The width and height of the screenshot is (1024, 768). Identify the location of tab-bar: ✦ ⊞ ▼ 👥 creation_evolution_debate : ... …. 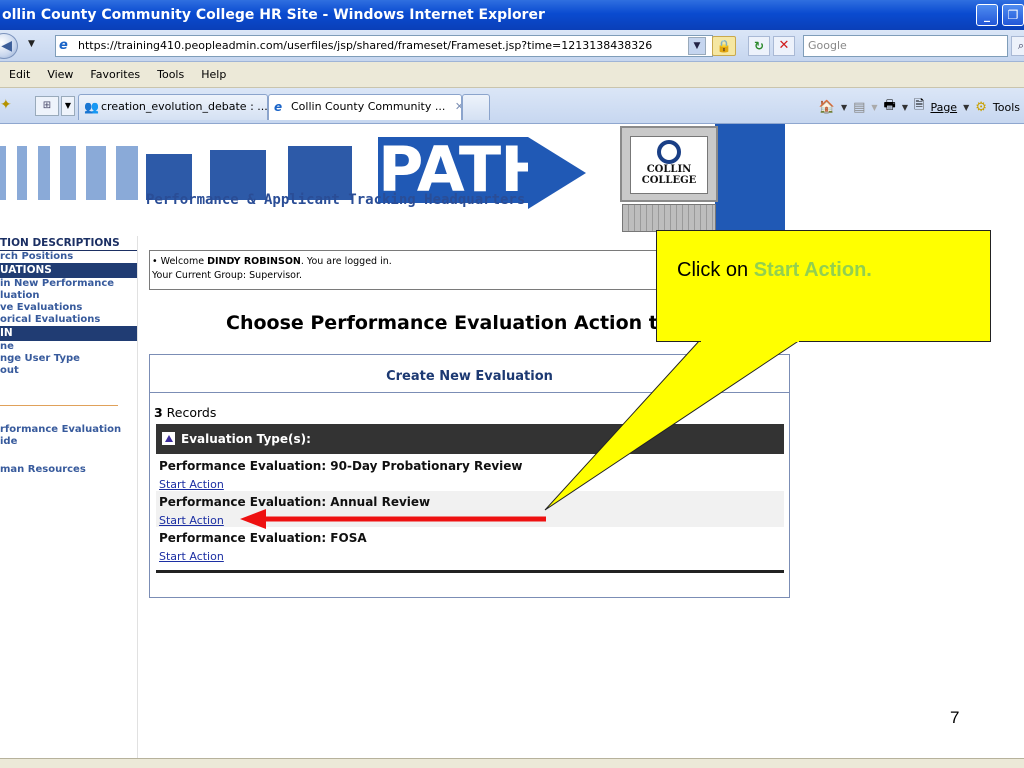
(512, 106).